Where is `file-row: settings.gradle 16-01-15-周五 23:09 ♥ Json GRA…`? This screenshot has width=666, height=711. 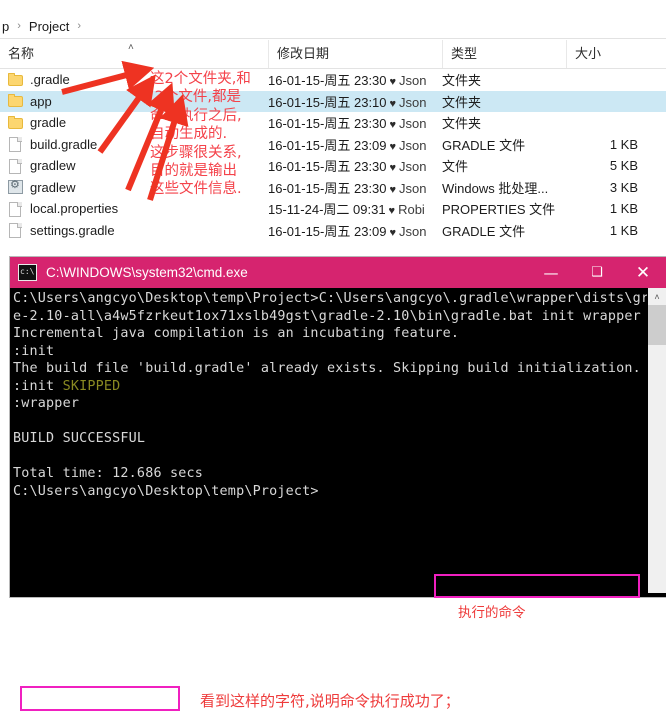
file-row: settings.gradle 16-01-15-周五 23:09 ♥ Json GRA… is located at coordinates (333, 231).